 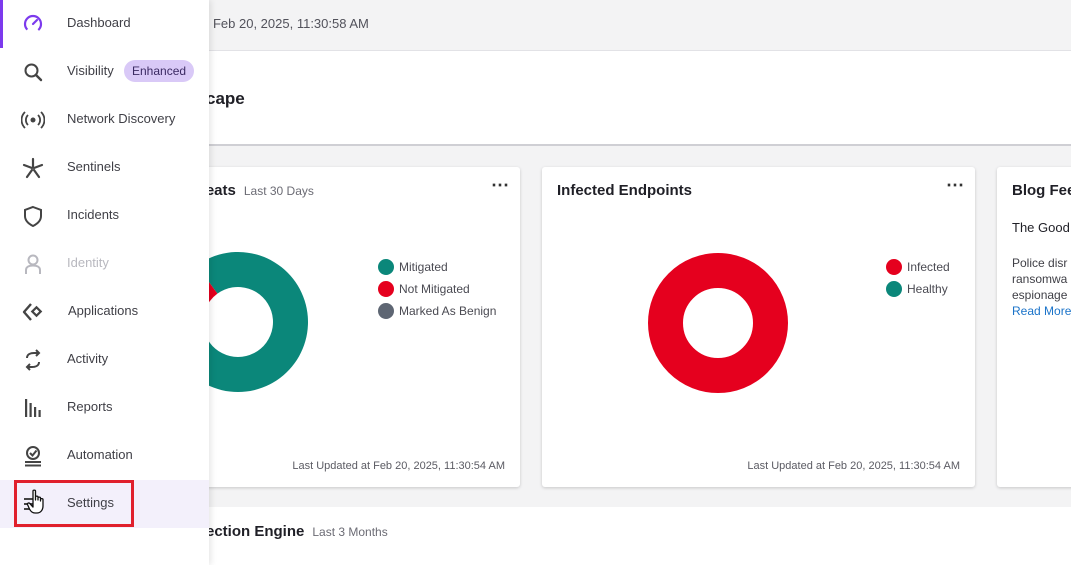 I want to click on threats-period: Last 30 Days, so click(x=278, y=191).